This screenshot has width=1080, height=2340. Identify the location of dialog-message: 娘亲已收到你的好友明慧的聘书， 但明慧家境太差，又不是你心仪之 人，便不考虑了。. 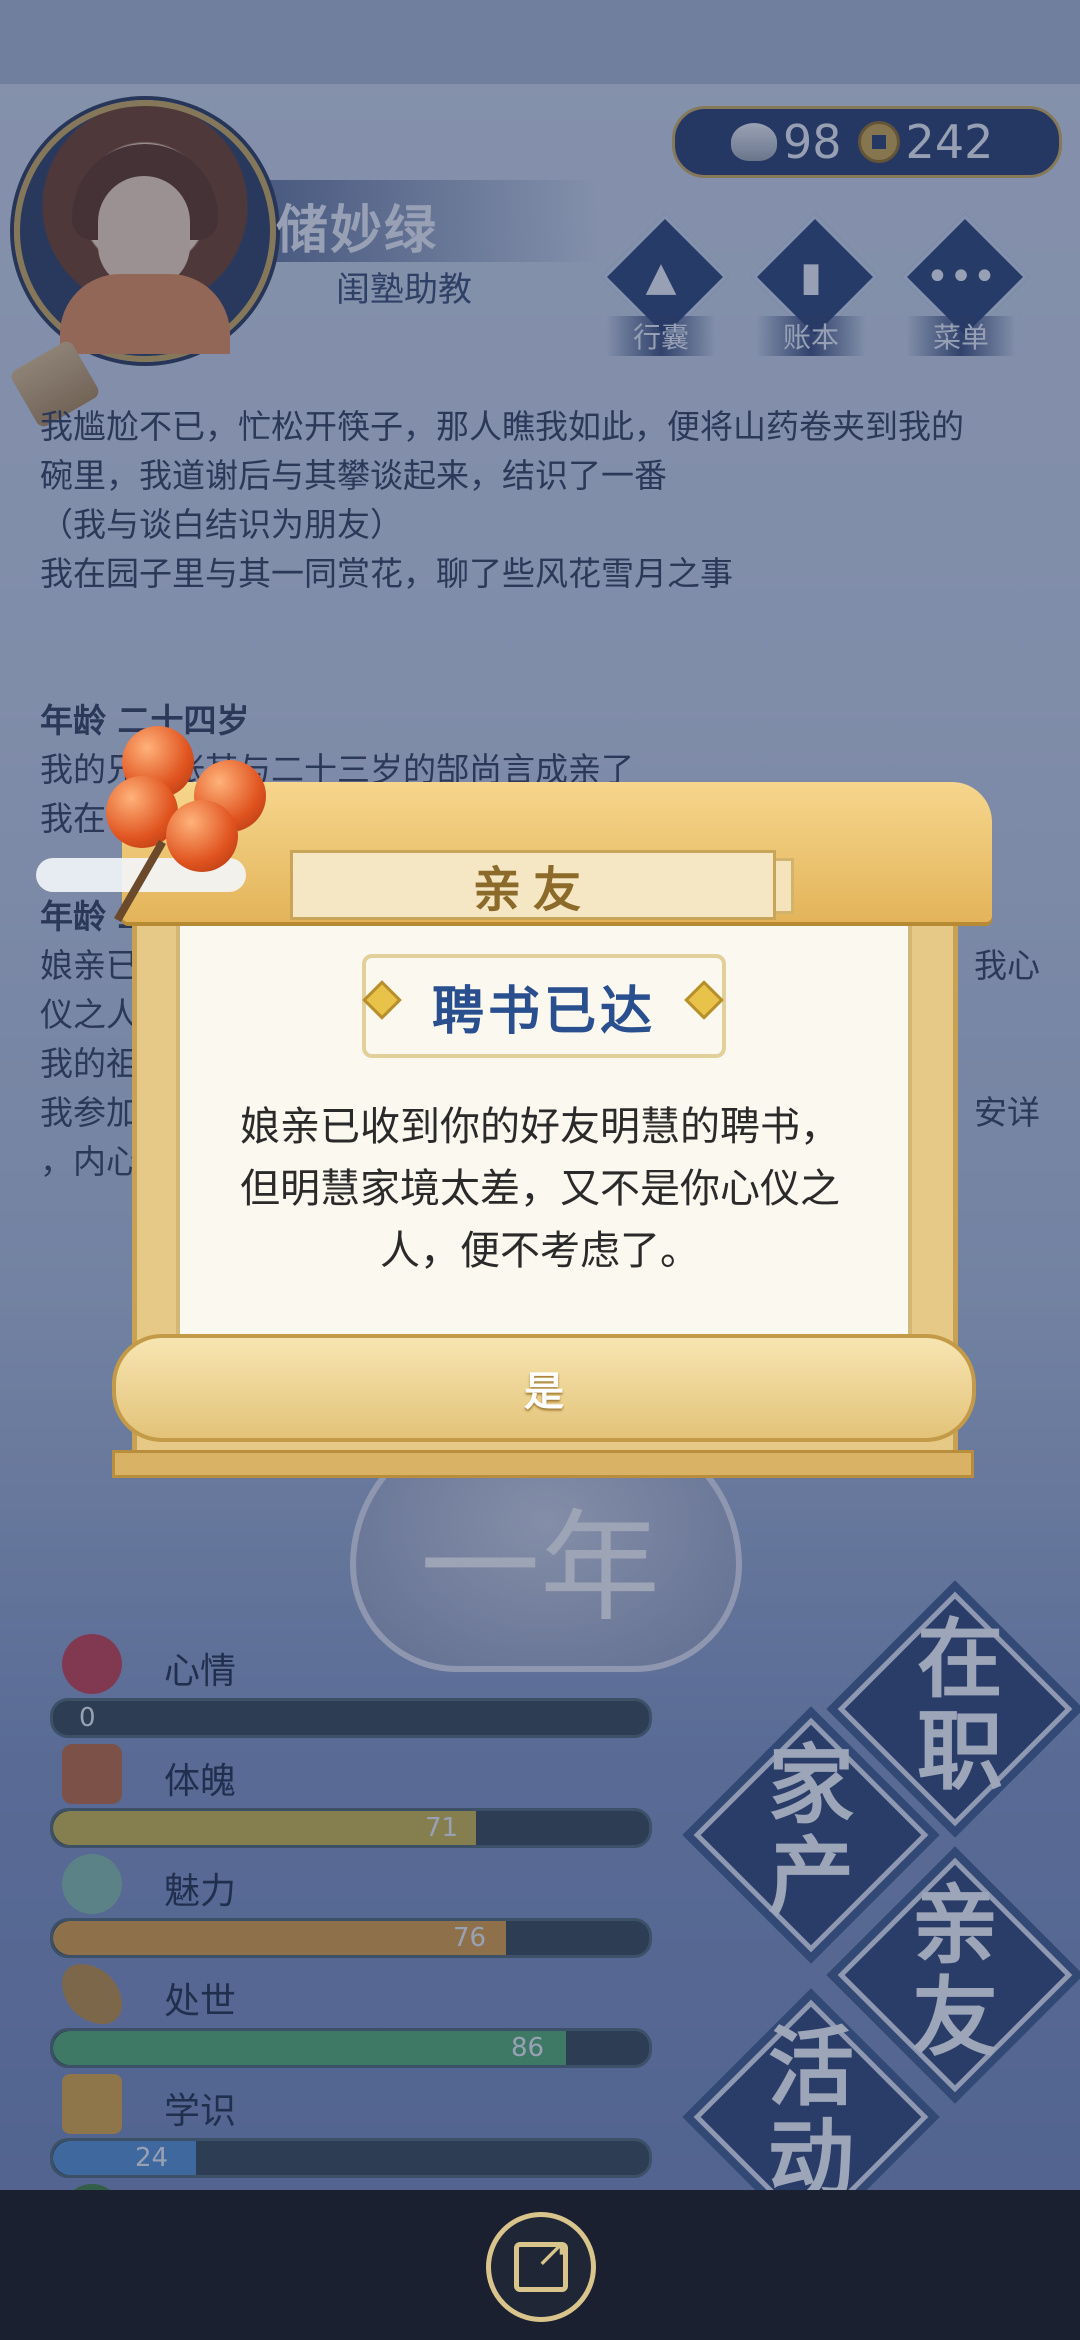
(540, 1189).